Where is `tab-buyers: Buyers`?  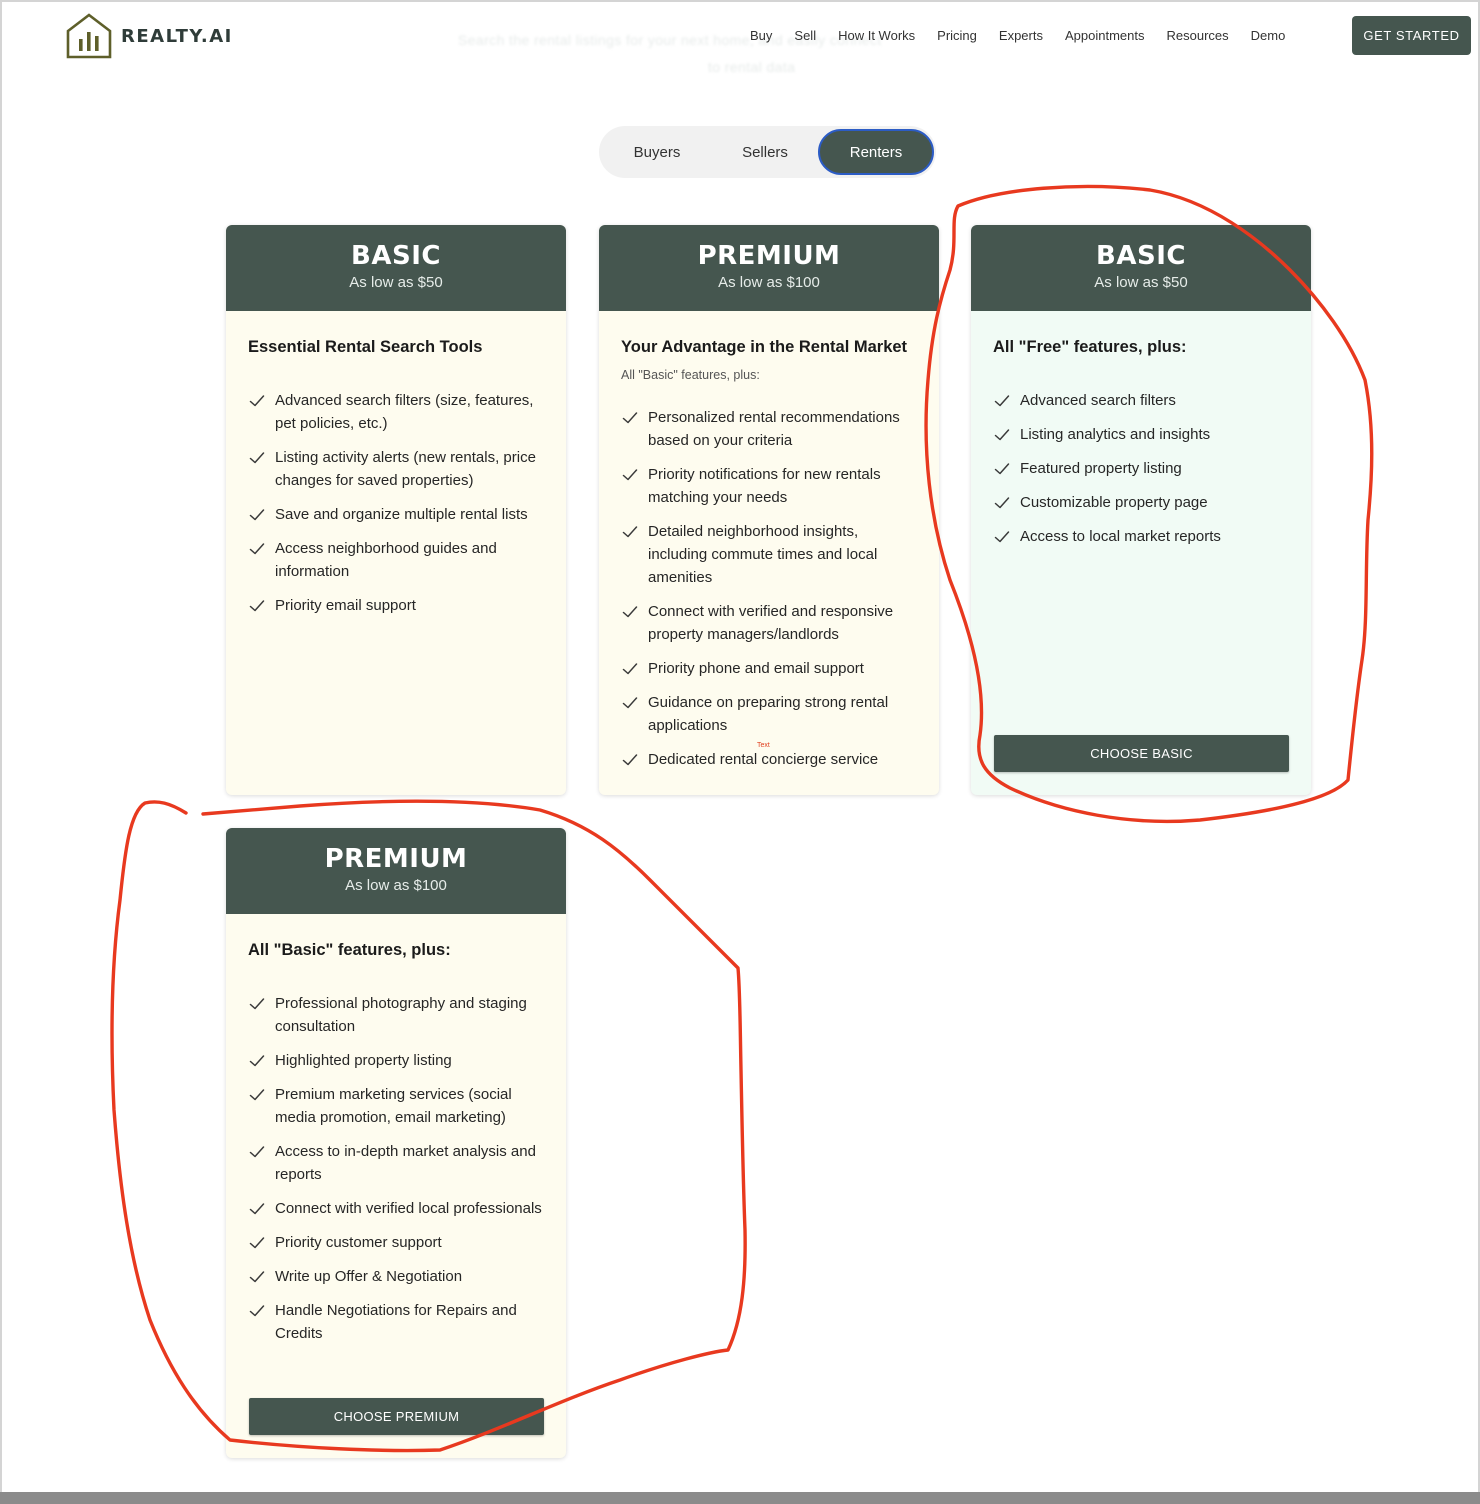 tab-buyers: Buyers is located at coordinates (657, 152).